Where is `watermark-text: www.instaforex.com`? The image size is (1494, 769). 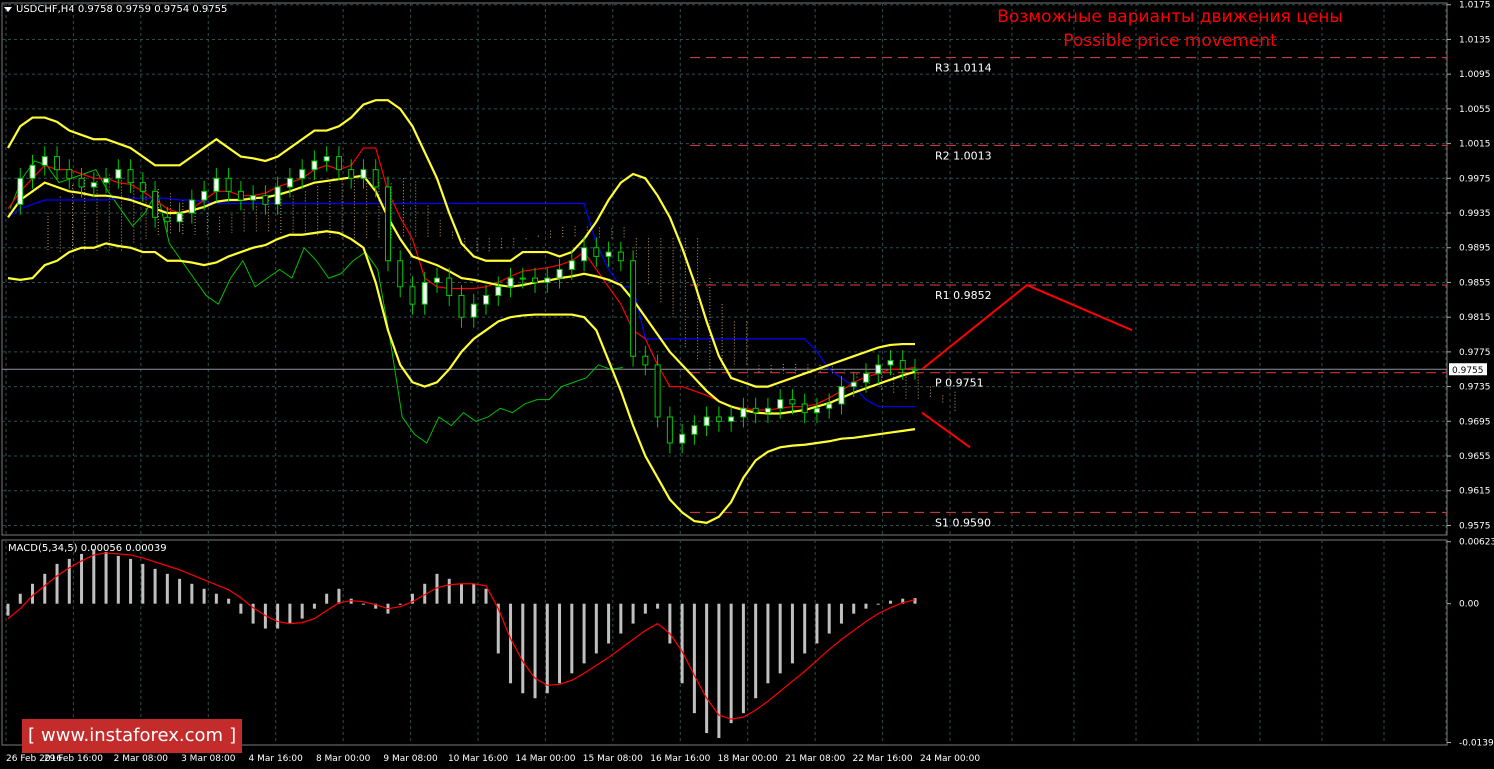 watermark-text: www.instaforex.com is located at coordinates (132, 735).